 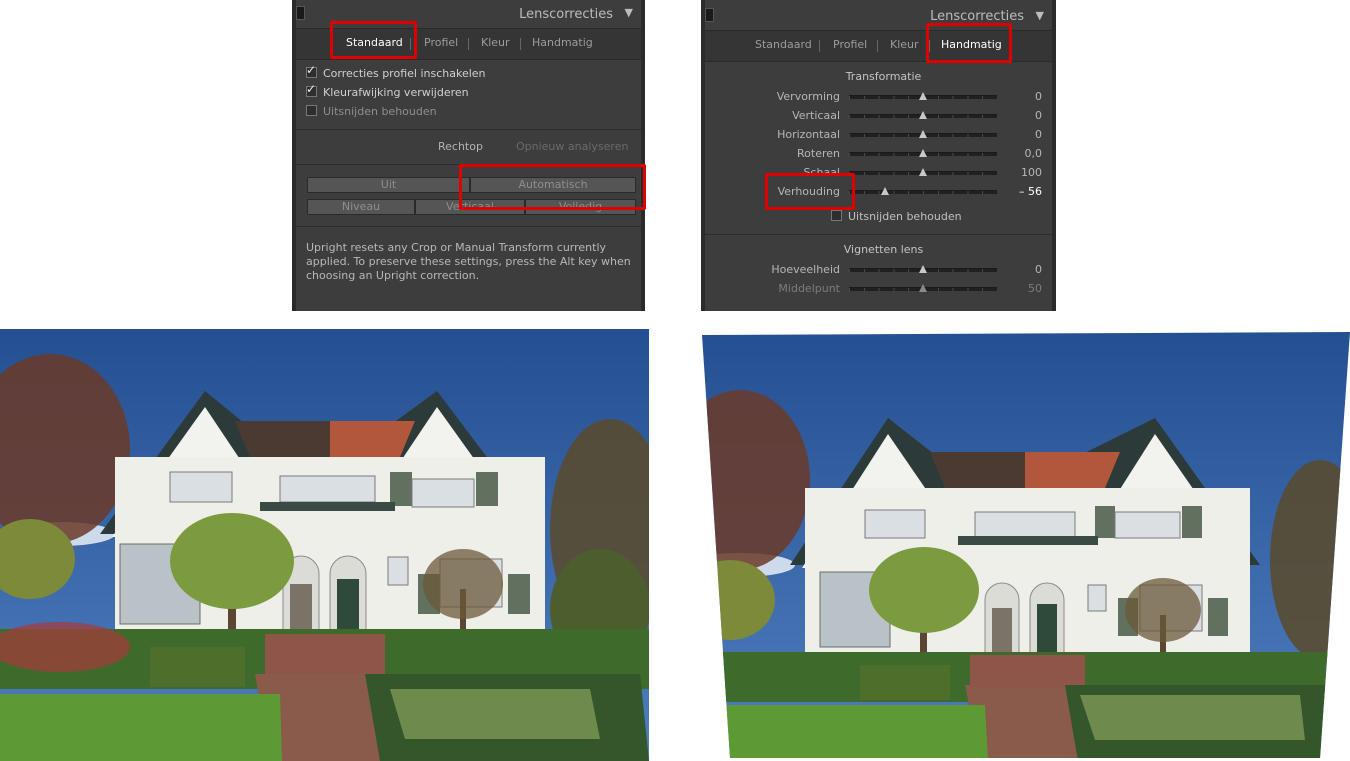 What do you see at coordinates (373, 40) in the screenshot?
I see `highlight-box-standaard-tab` at bounding box center [373, 40].